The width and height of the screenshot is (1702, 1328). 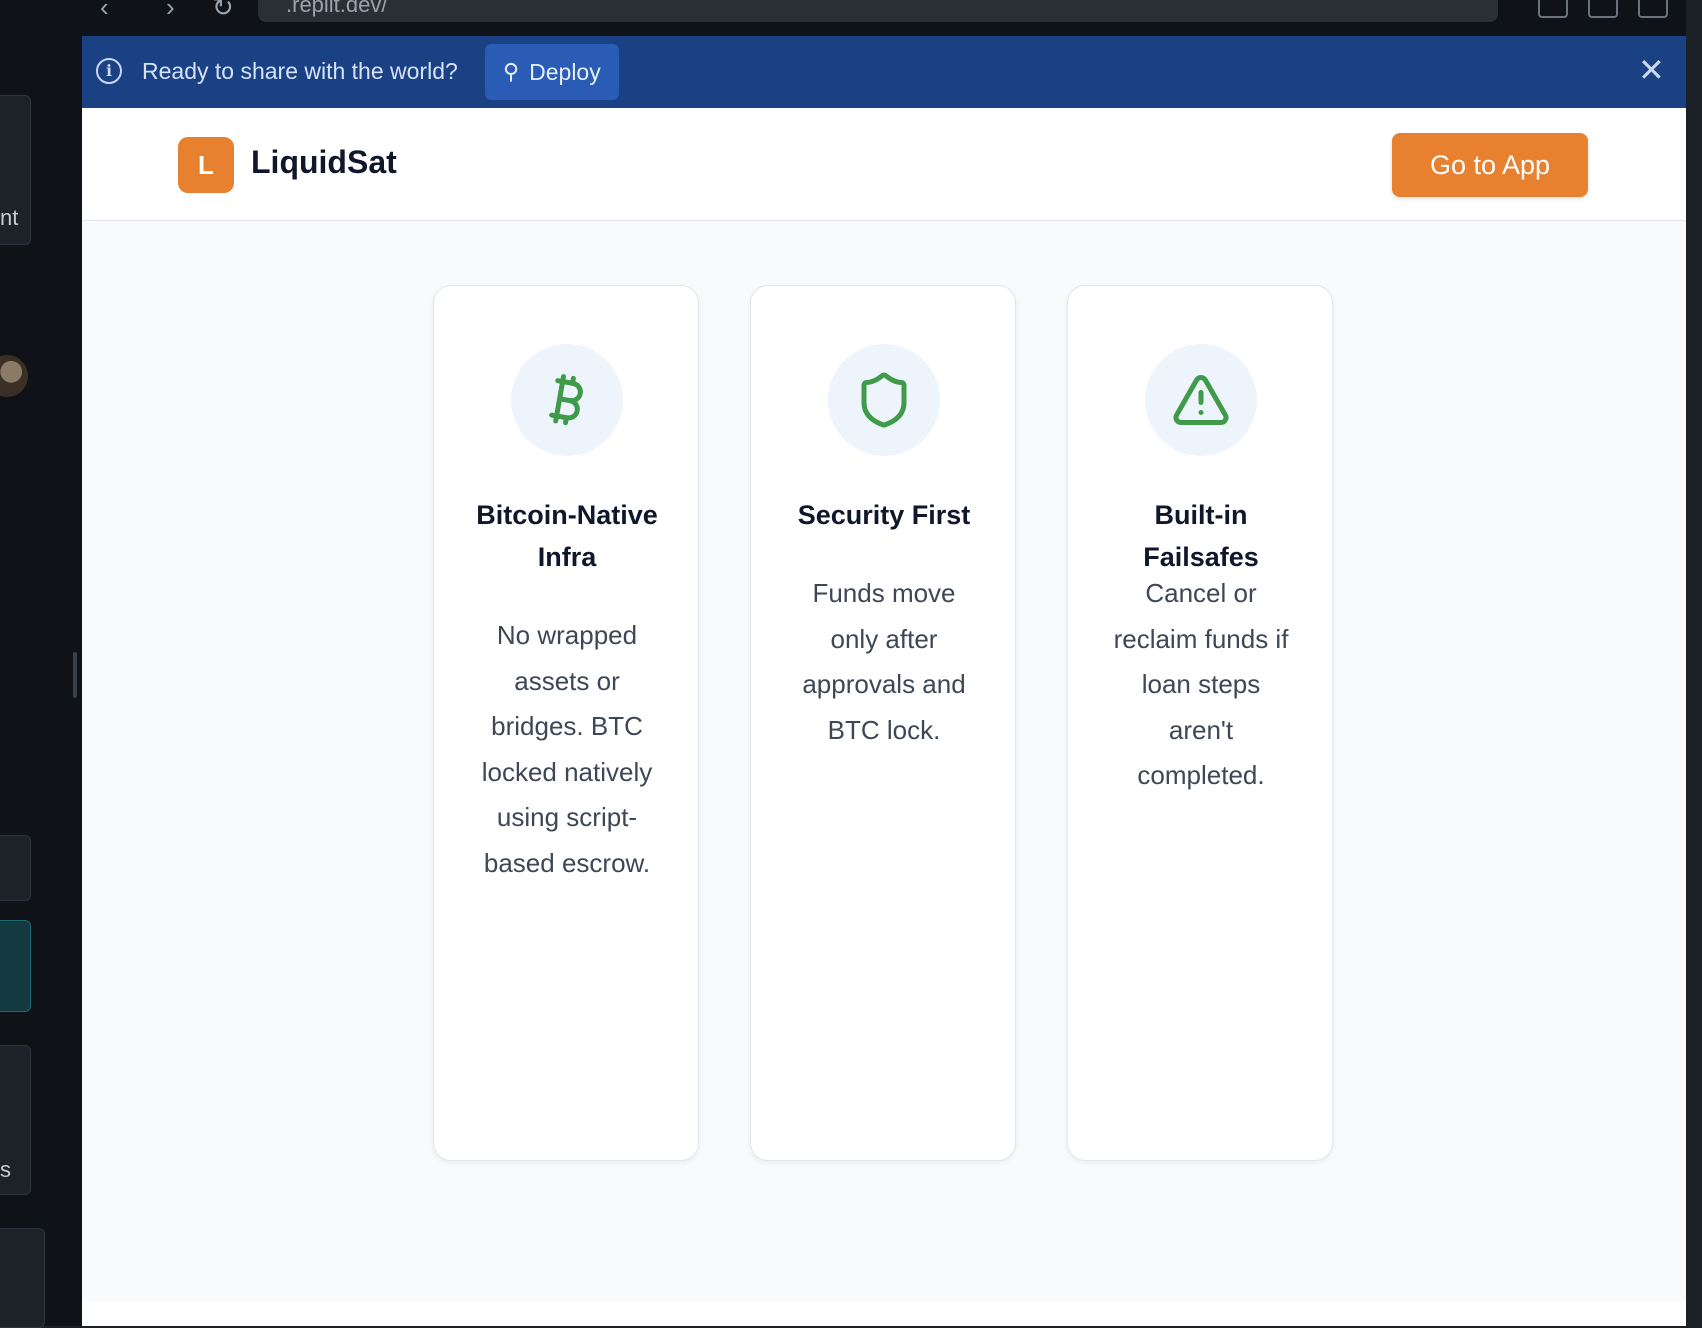 I want to click on warning-icon, so click(x=1201, y=400).